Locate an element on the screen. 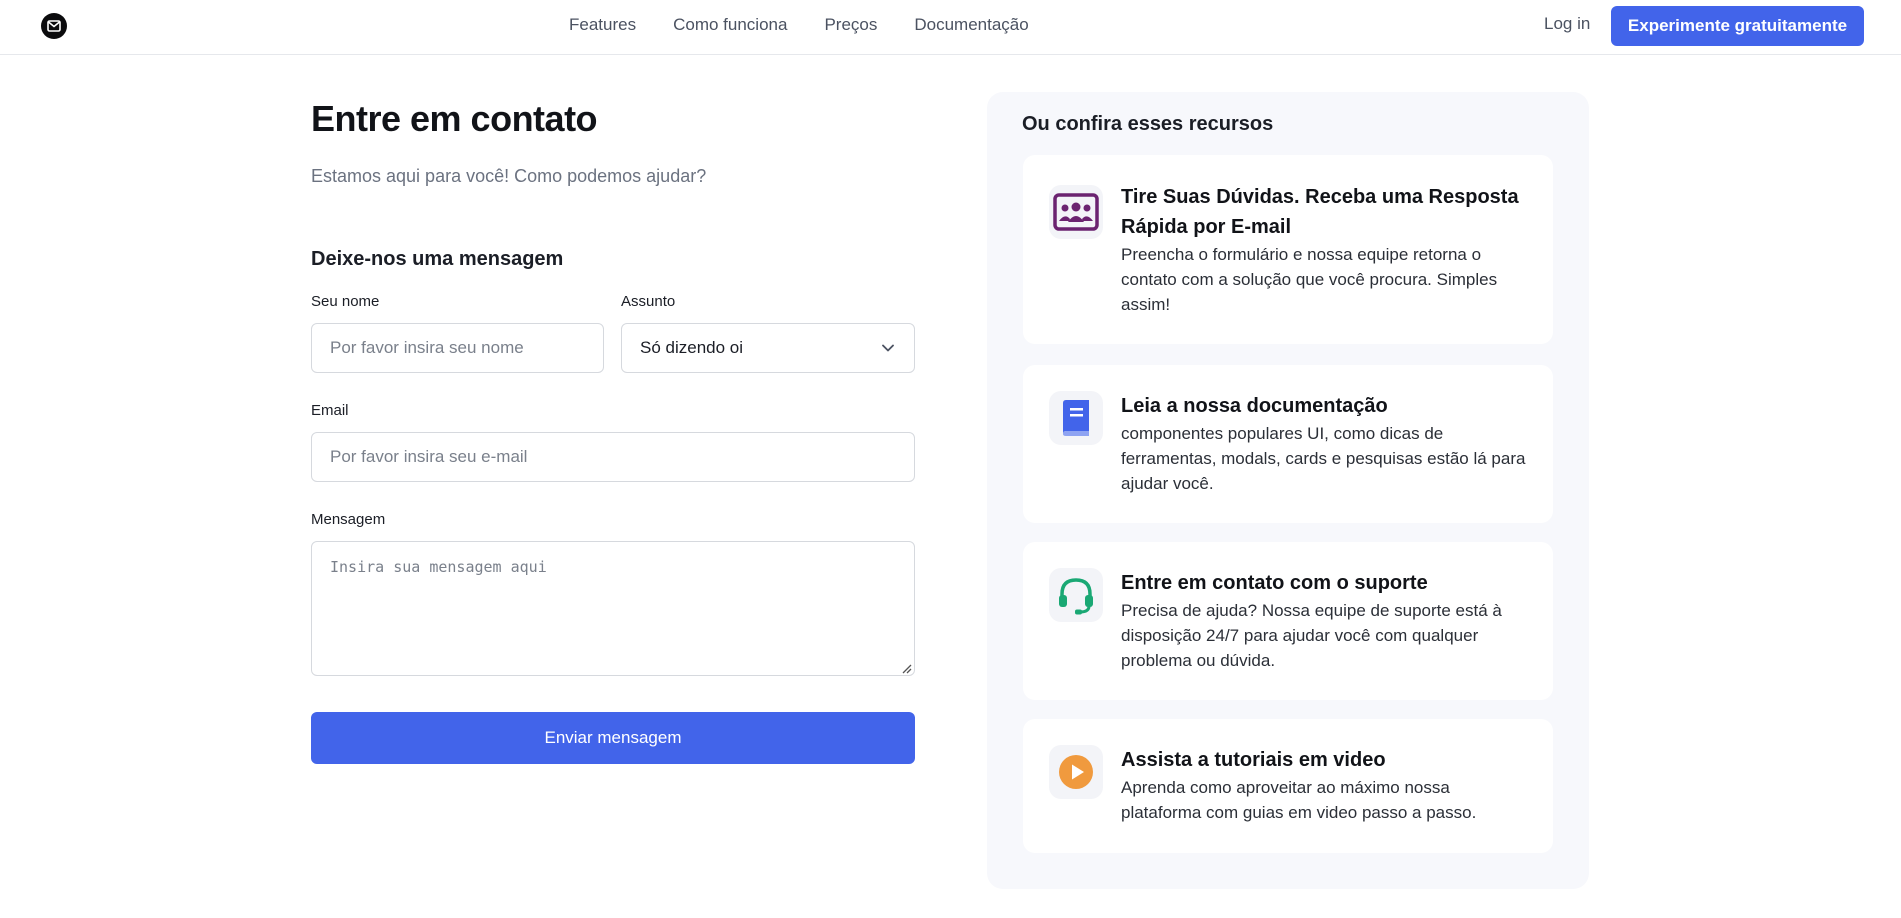 Image resolution: width=1901 pixels, height=918 pixels. nav-link-documentacao: Documentação is located at coordinates (971, 25).